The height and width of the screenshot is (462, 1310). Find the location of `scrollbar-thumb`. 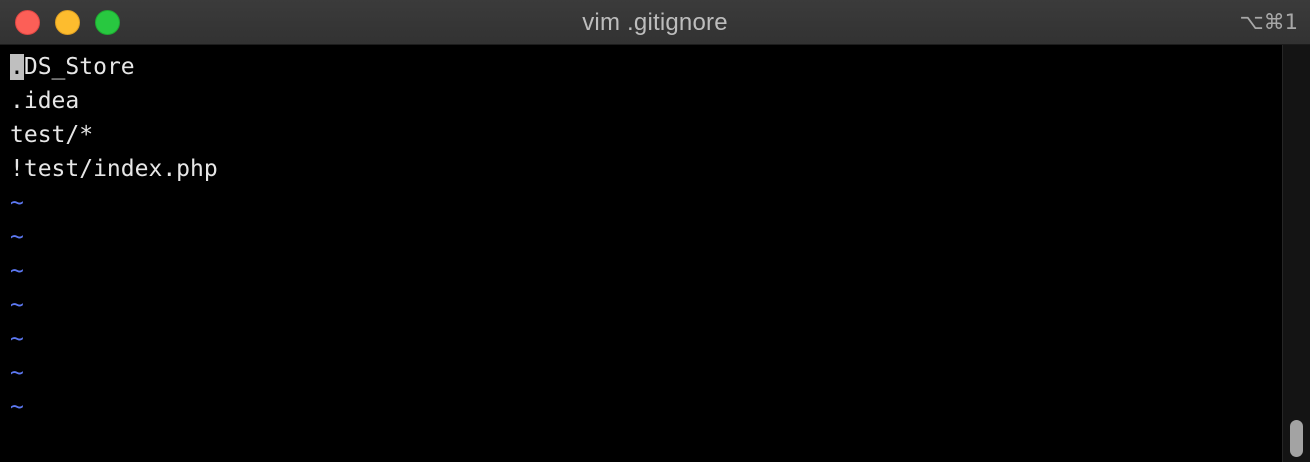

scrollbar-thumb is located at coordinates (1296, 438).